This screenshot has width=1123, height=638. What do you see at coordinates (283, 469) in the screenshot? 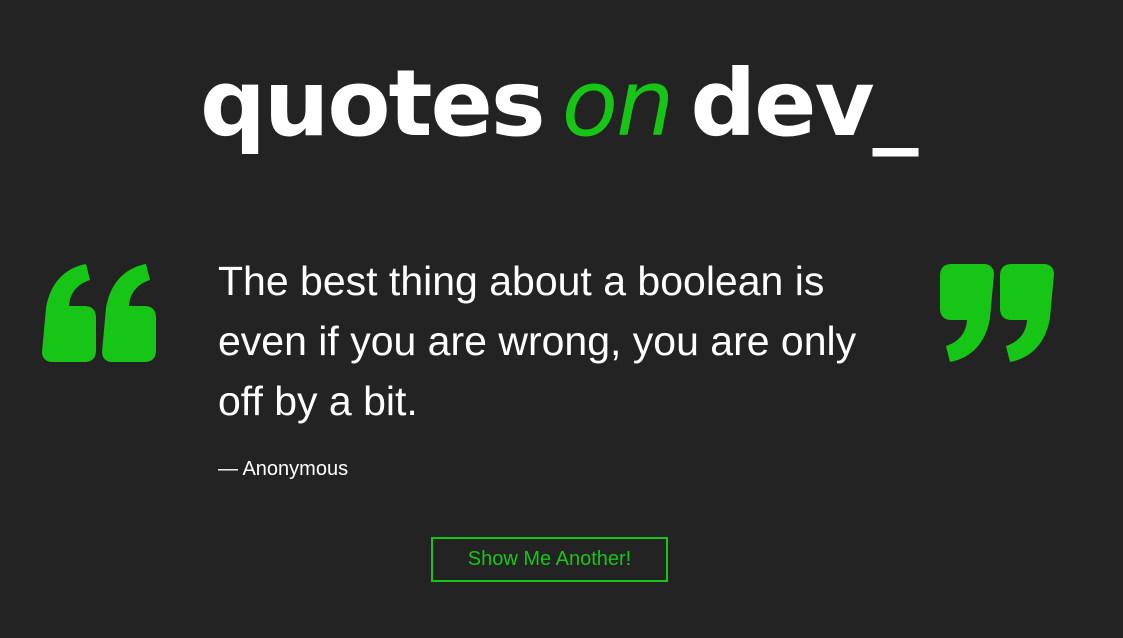
I see `quote-author: — Anonymous` at bounding box center [283, 469].